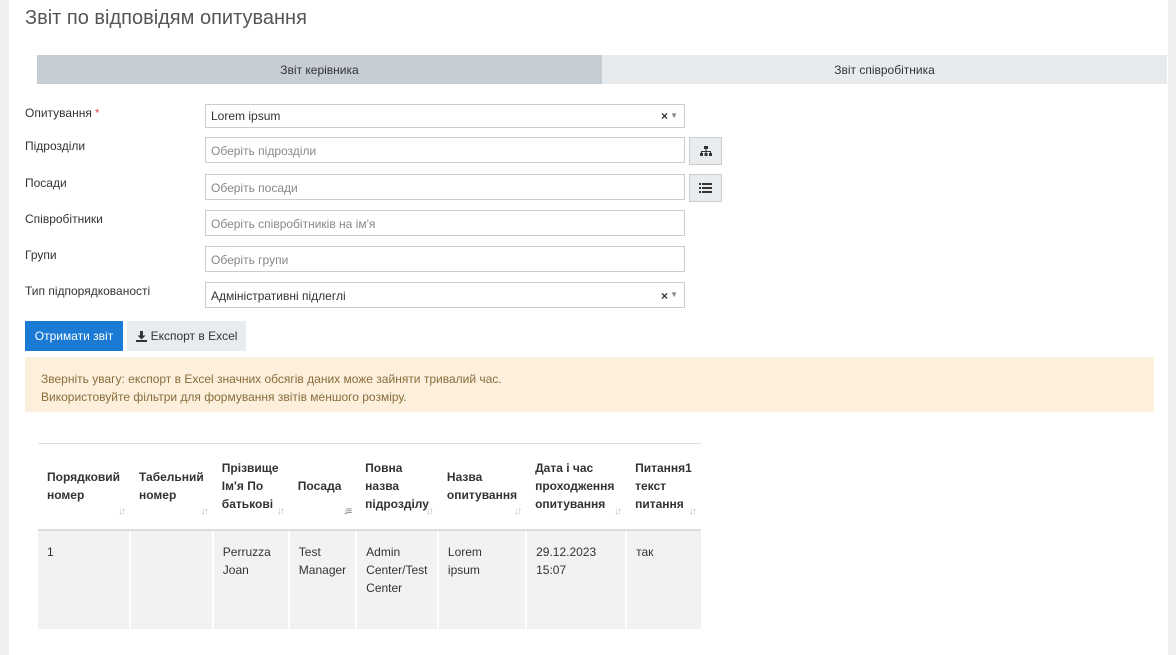  What do you see at coordinates (166, 18) in the screenshot?
I see `page-title: Звіт по відповідям опитування` at bounding box center [166, 18].